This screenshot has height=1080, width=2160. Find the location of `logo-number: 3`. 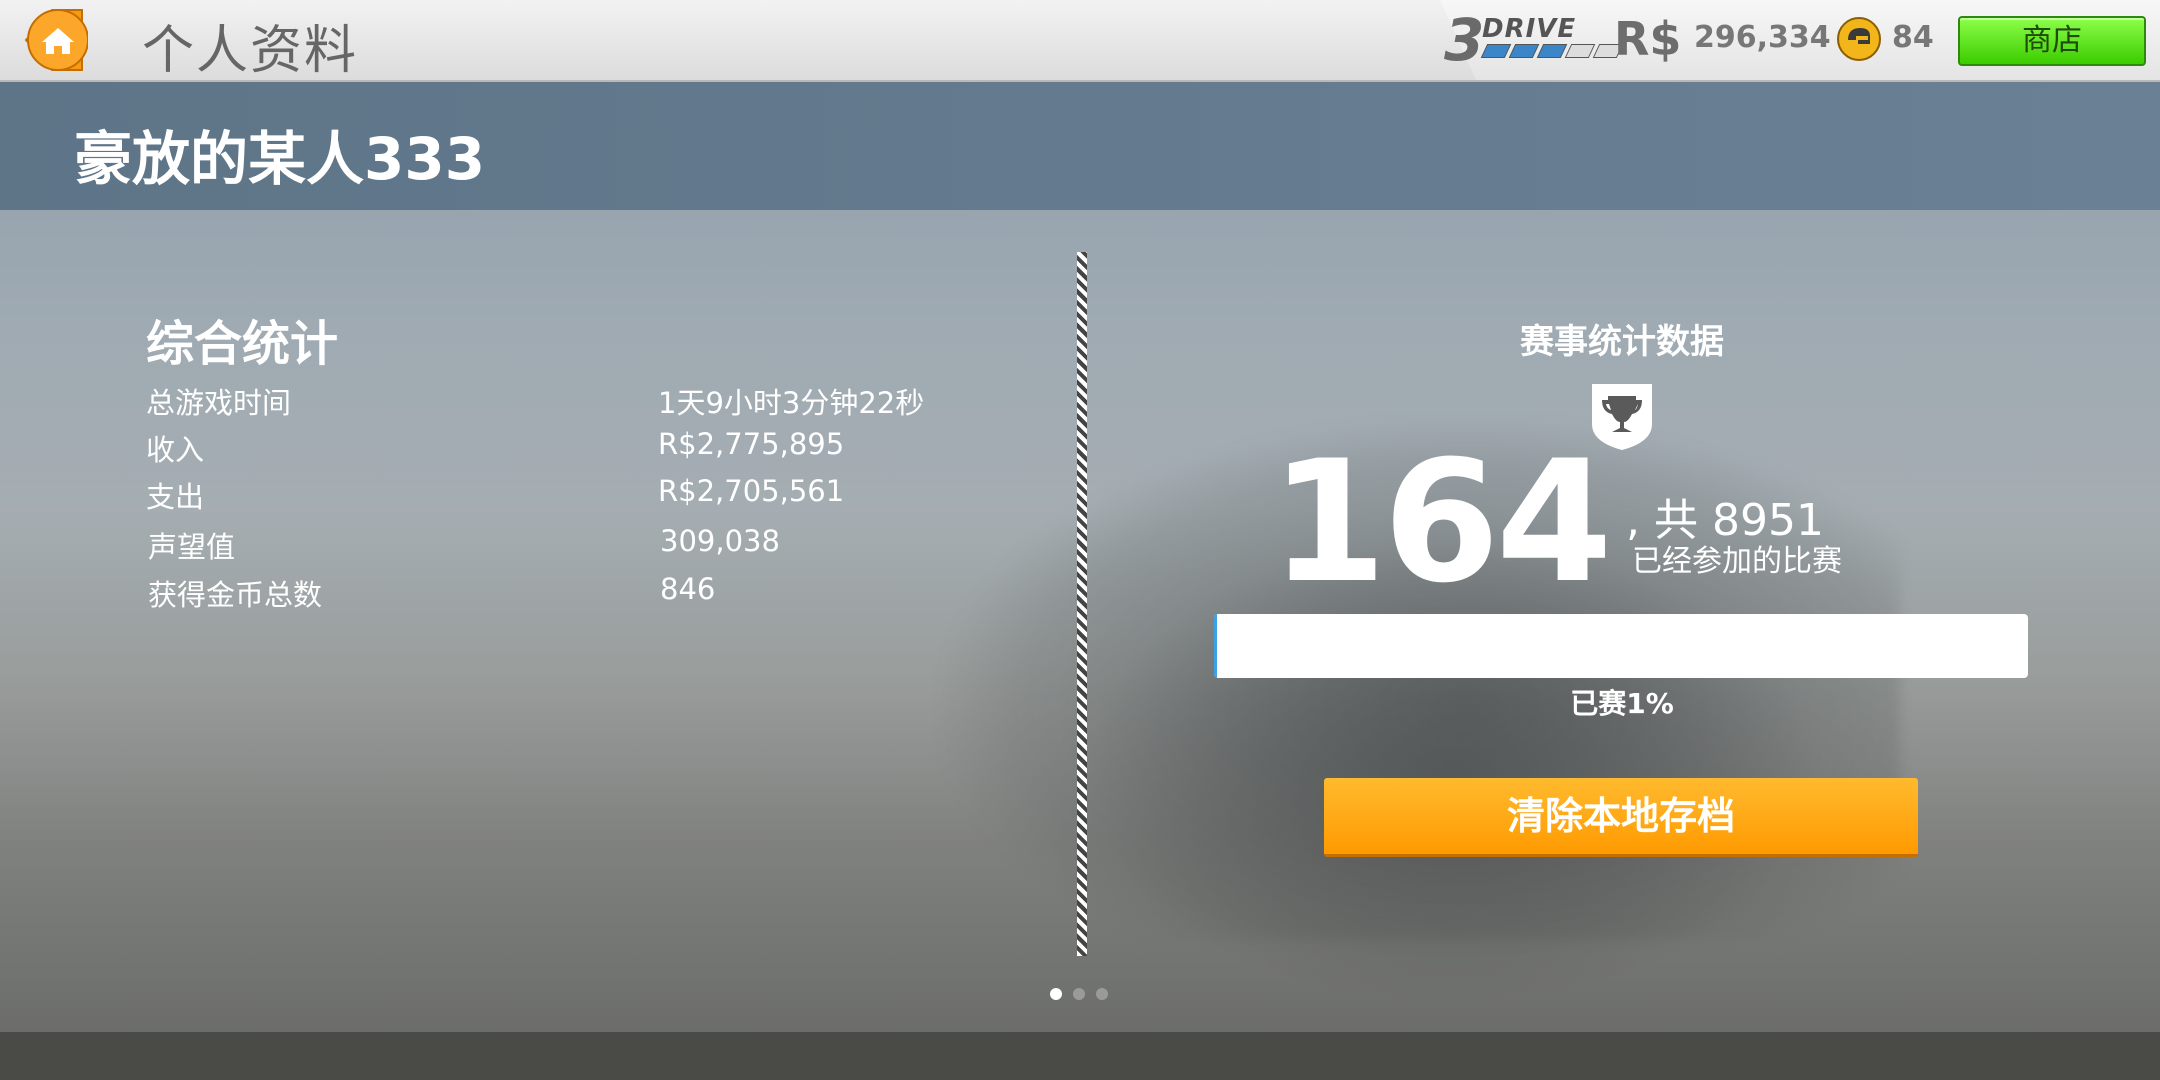

logo-number: 3 is located at coordinates (1464, 40).